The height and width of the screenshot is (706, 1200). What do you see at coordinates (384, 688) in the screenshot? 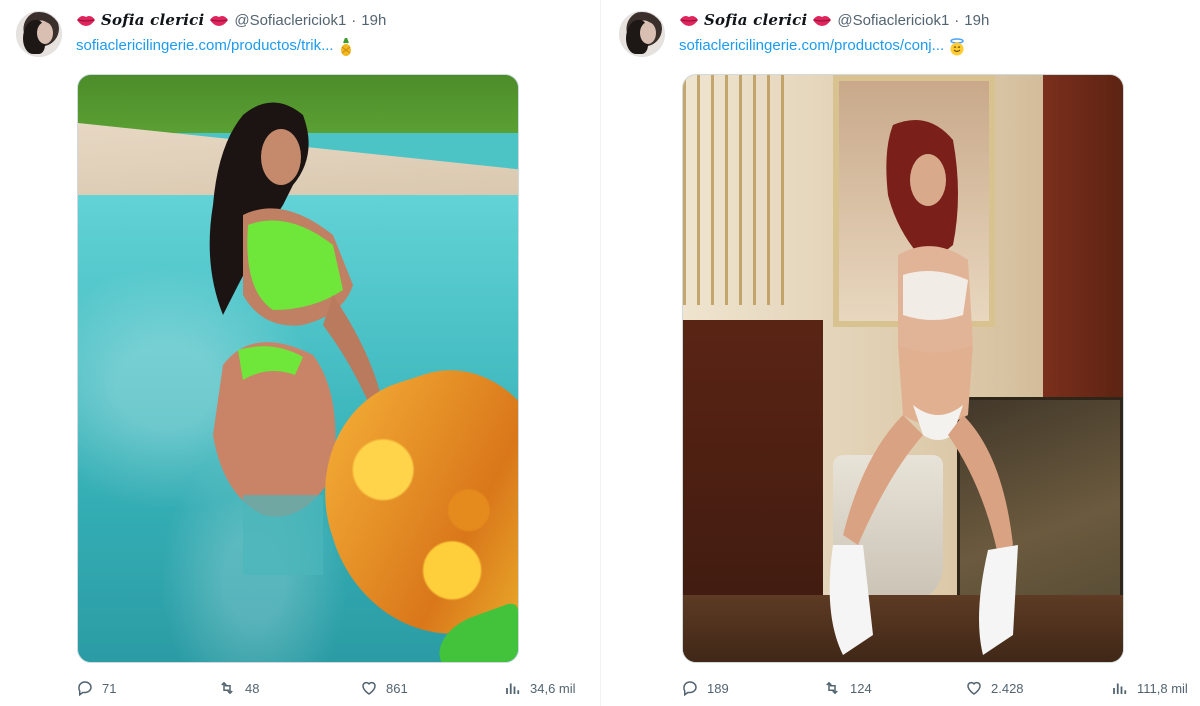
I see `like-button: 861` at bounding box center [384, 688].